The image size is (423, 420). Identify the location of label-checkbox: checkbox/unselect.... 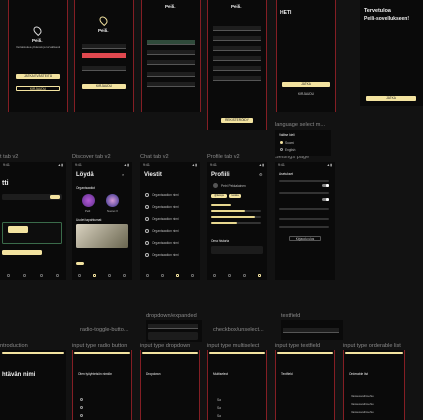
(238, 330).